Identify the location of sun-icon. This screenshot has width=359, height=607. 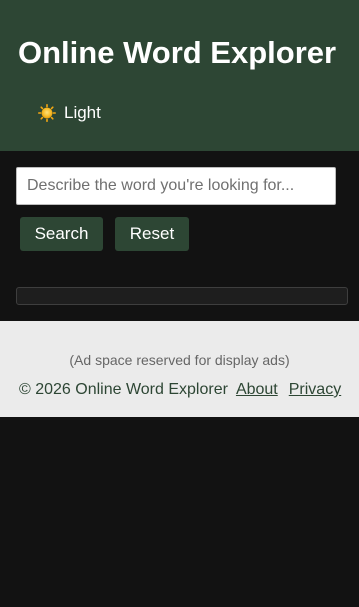
(47, 113).